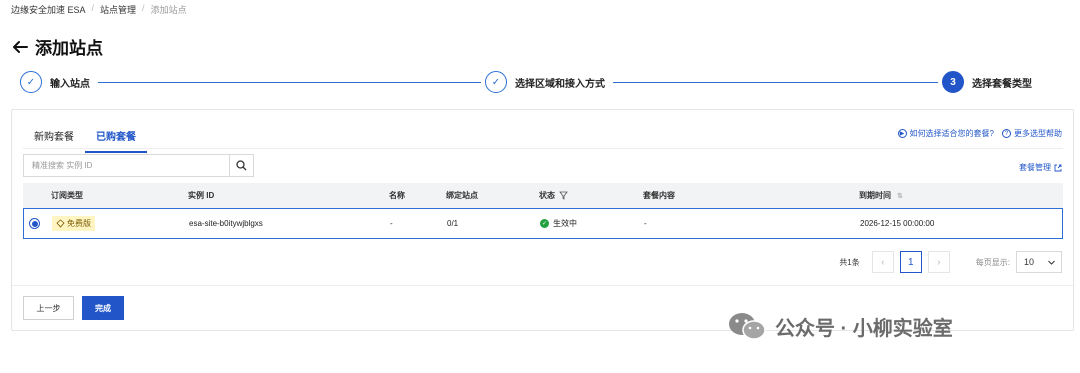  I want to click on tabs-divider, so click(543, 148).